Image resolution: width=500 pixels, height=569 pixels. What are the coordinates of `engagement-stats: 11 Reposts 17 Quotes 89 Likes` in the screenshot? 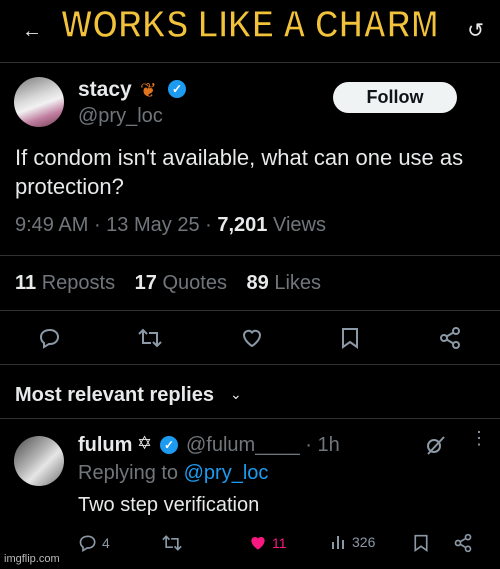 It's located at (168, 283).